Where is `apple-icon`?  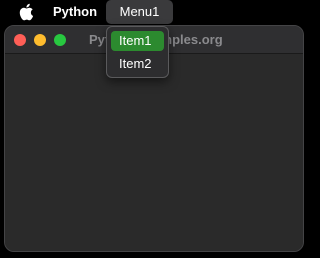 apple-icon is located at coordinates (25, 12).